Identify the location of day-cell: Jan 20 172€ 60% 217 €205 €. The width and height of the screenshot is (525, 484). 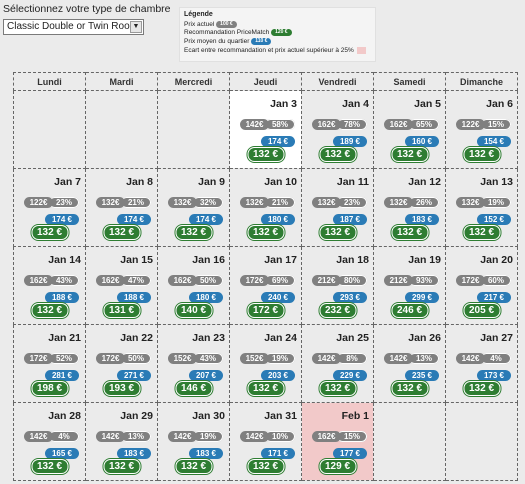
(481, 285).